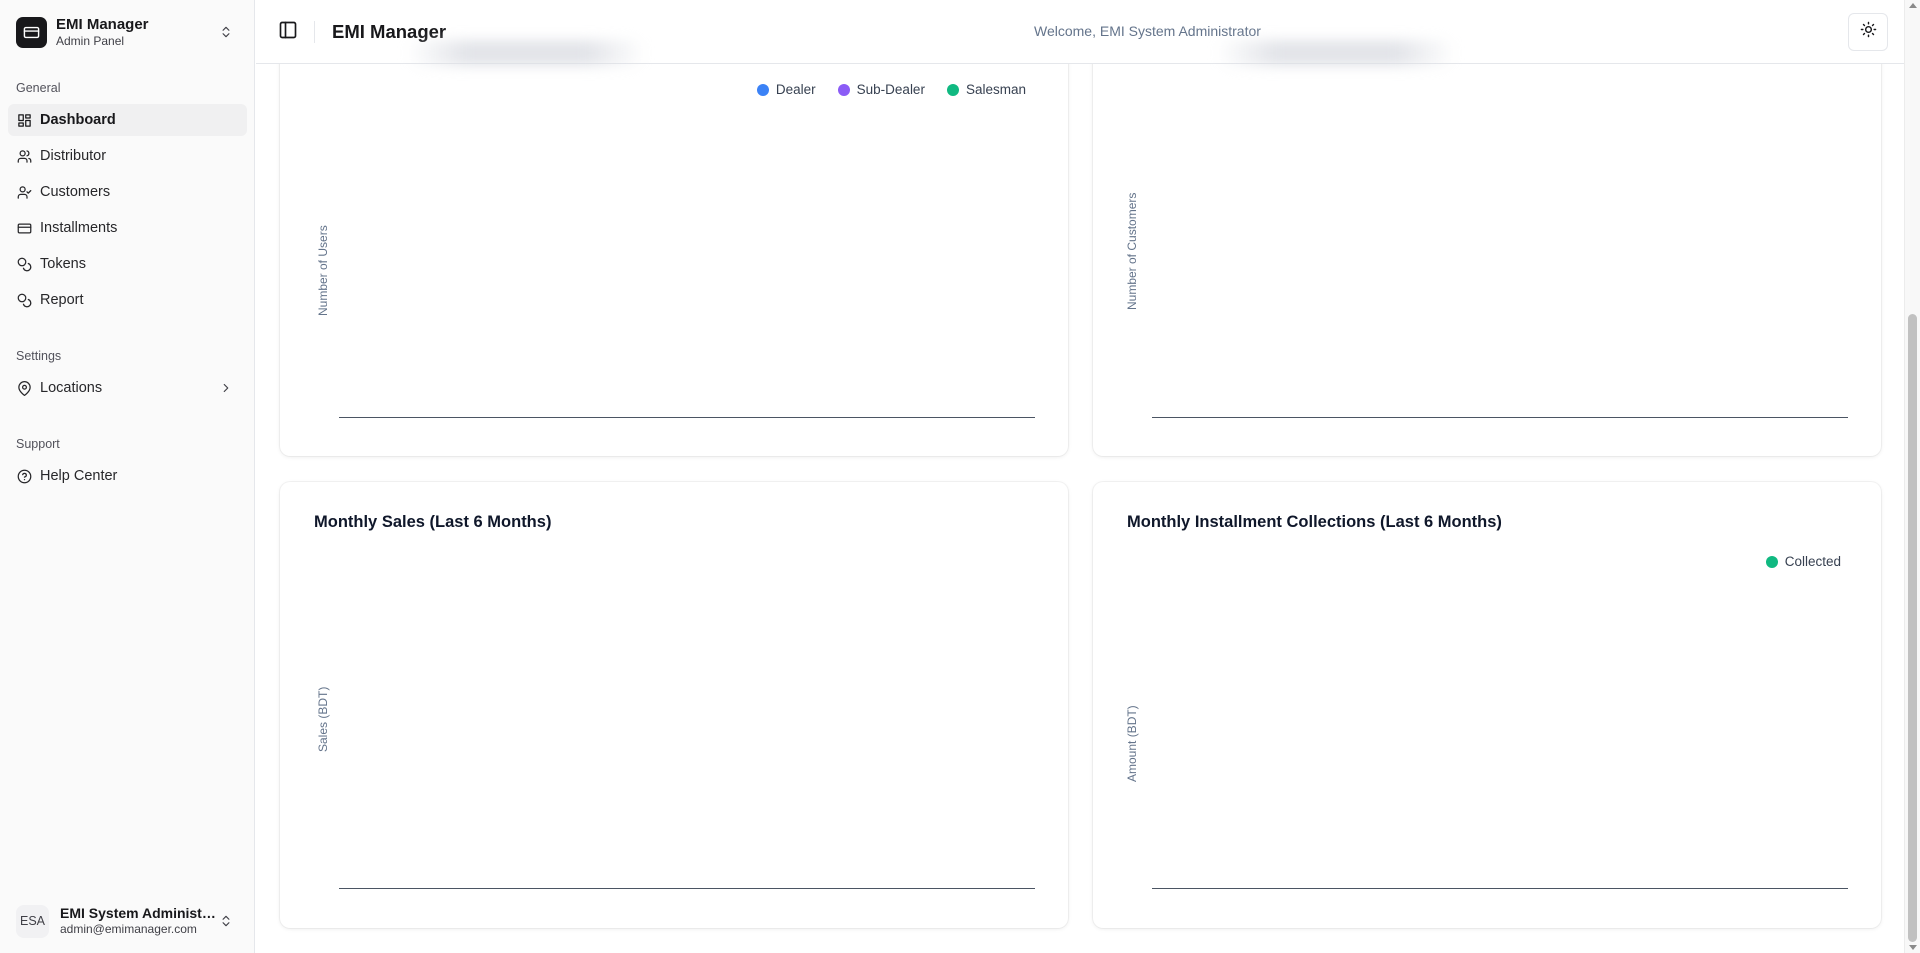  Describe the element at coordinates (24, 156) in the screenshot. I see `users-icon` at that location.